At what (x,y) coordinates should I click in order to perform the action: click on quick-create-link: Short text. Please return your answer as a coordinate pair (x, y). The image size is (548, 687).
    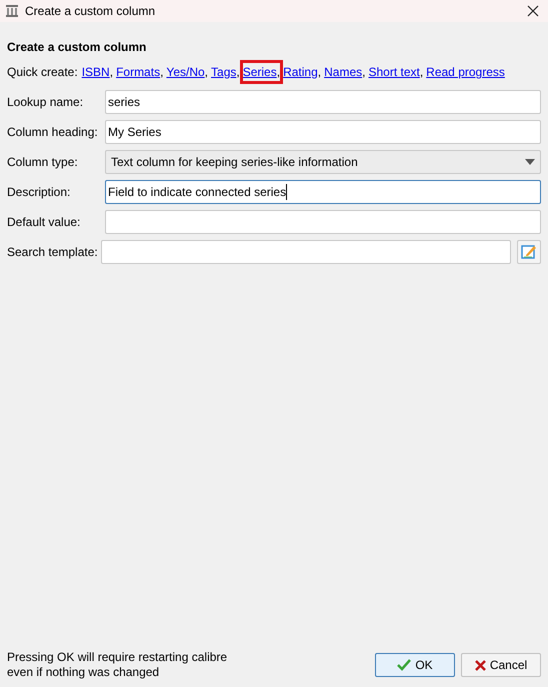
    Looking at the image, I should click on (394, 72).